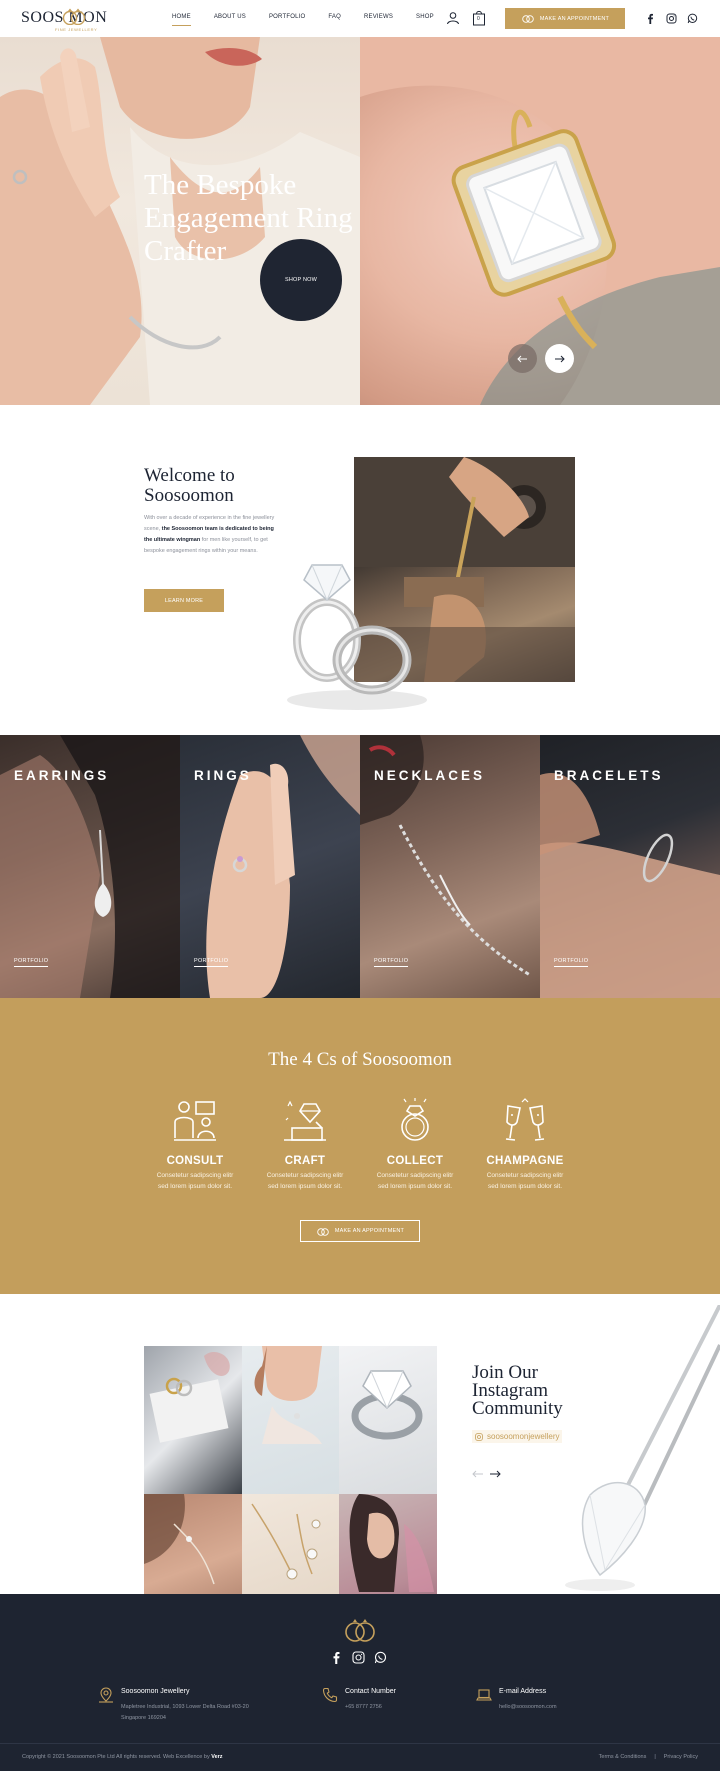 This screenshot has height=1771, width=720. What do you see at coordinates (195, 1121) in the screenshot?
I see `consult-icon` at bounding box center [195, 1121].